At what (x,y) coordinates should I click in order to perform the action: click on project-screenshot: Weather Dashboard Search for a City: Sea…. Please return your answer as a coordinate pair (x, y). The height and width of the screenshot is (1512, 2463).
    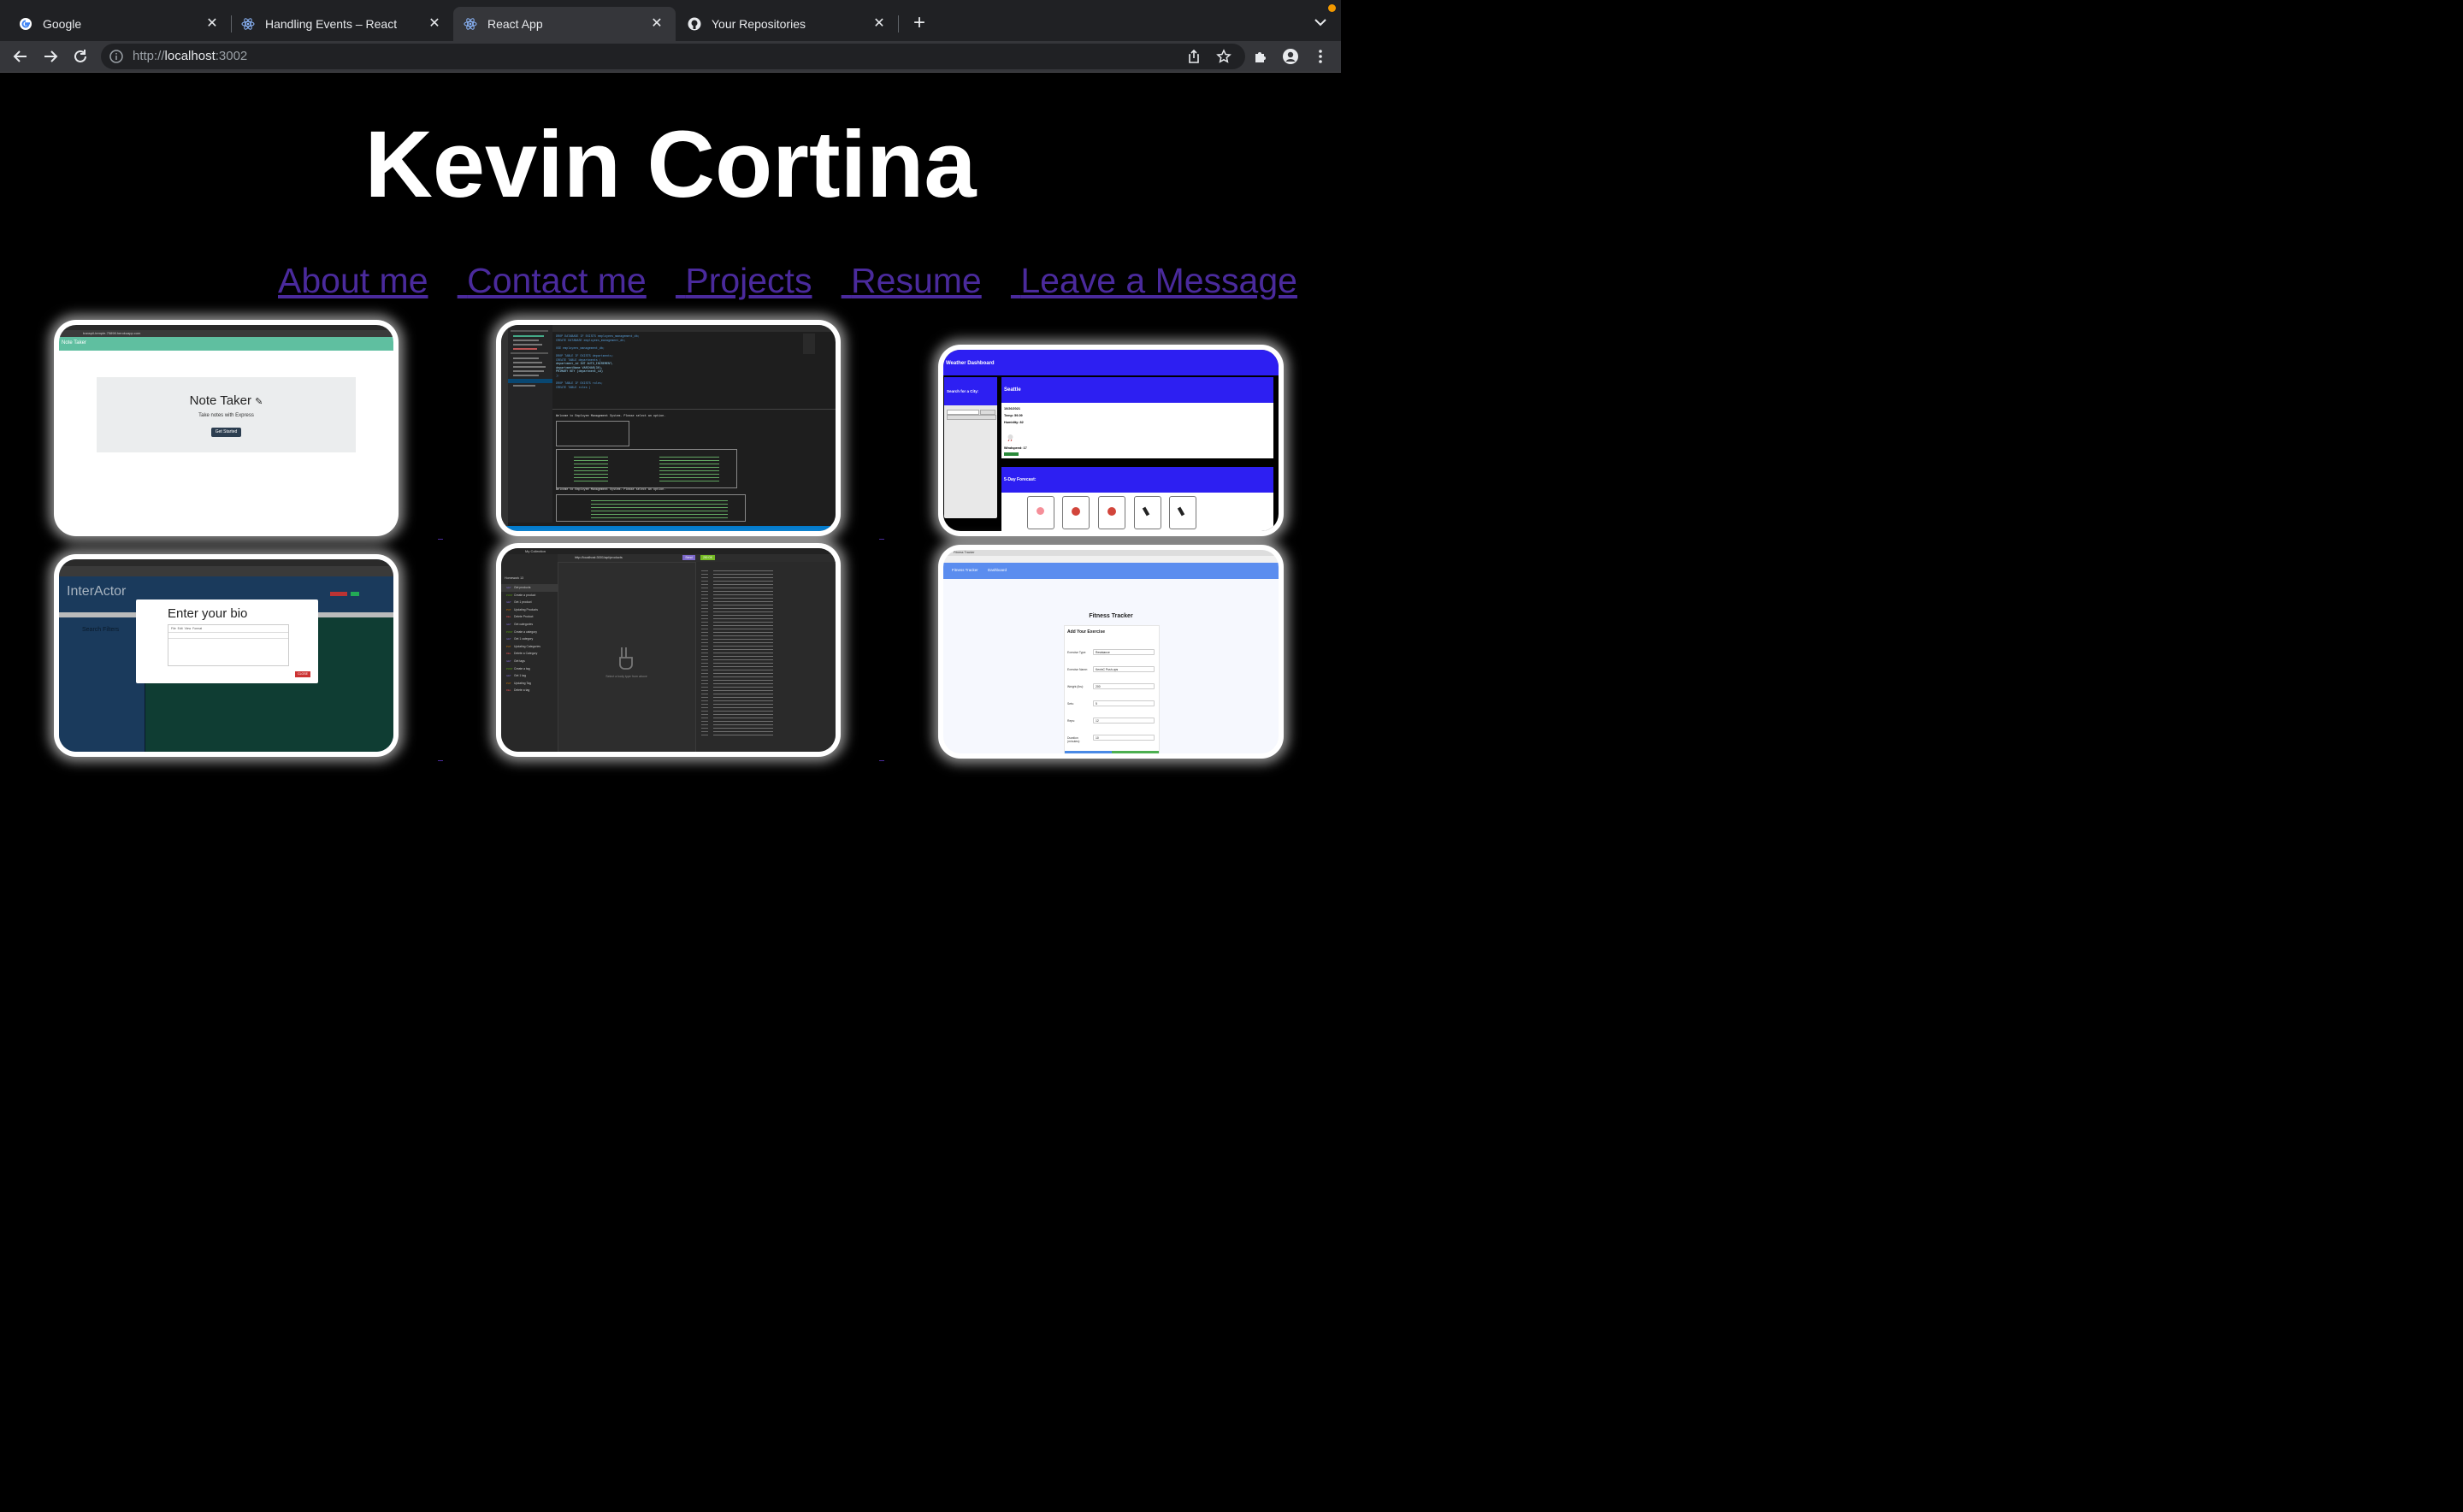
    Looking at the image, I should click on (1111, 440).